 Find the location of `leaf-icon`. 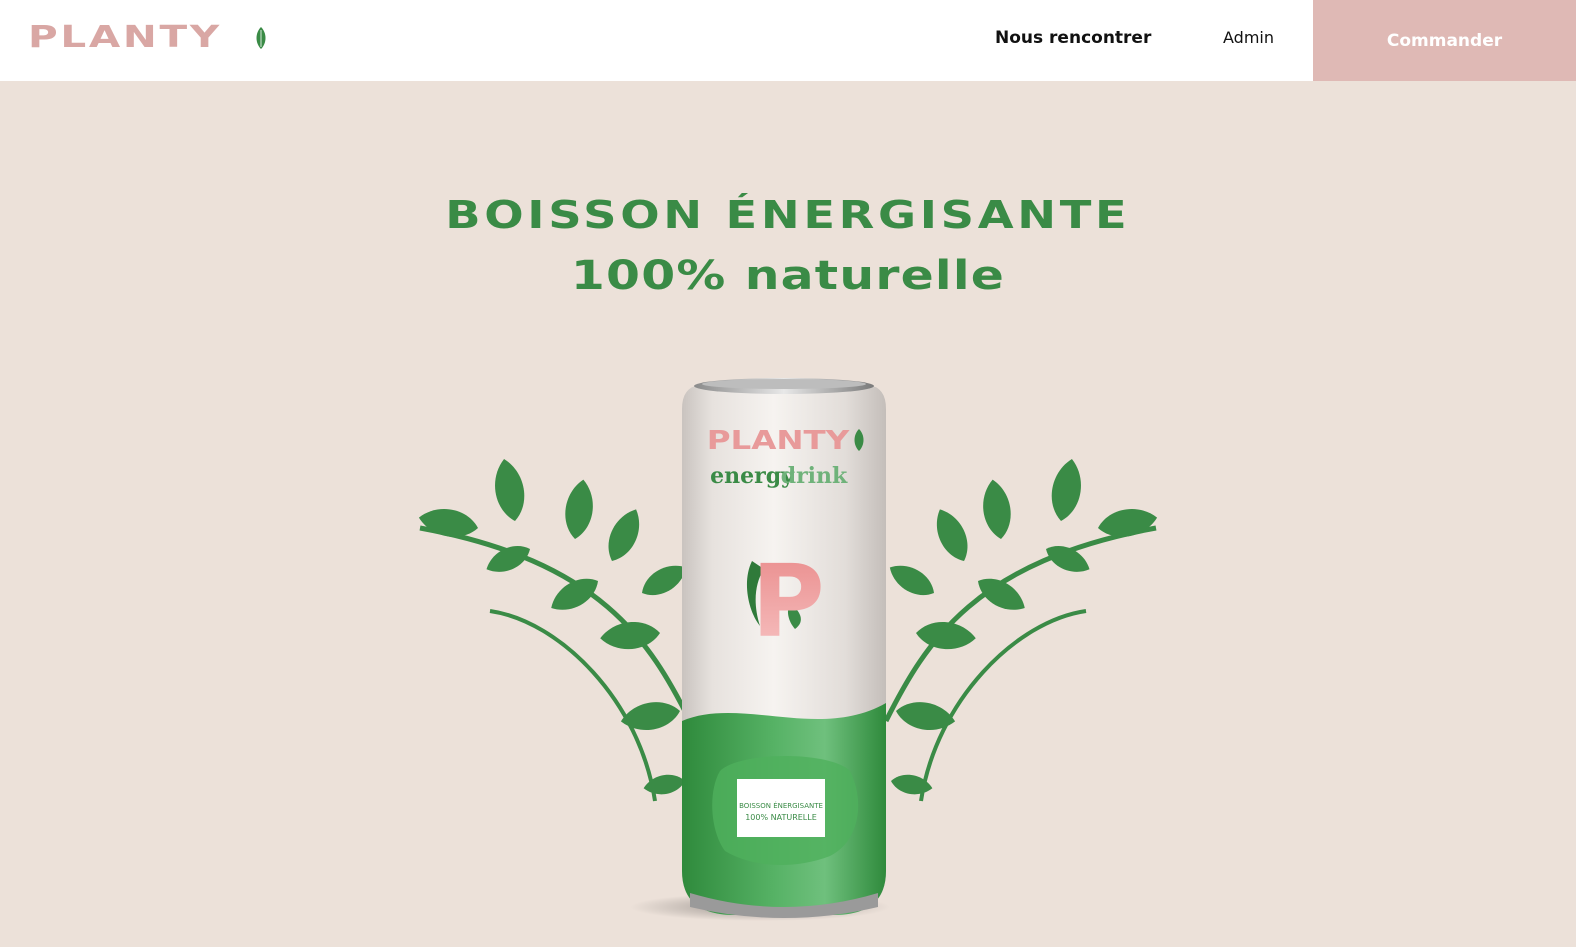

leaf-icon is located at coordinates (261, 38).